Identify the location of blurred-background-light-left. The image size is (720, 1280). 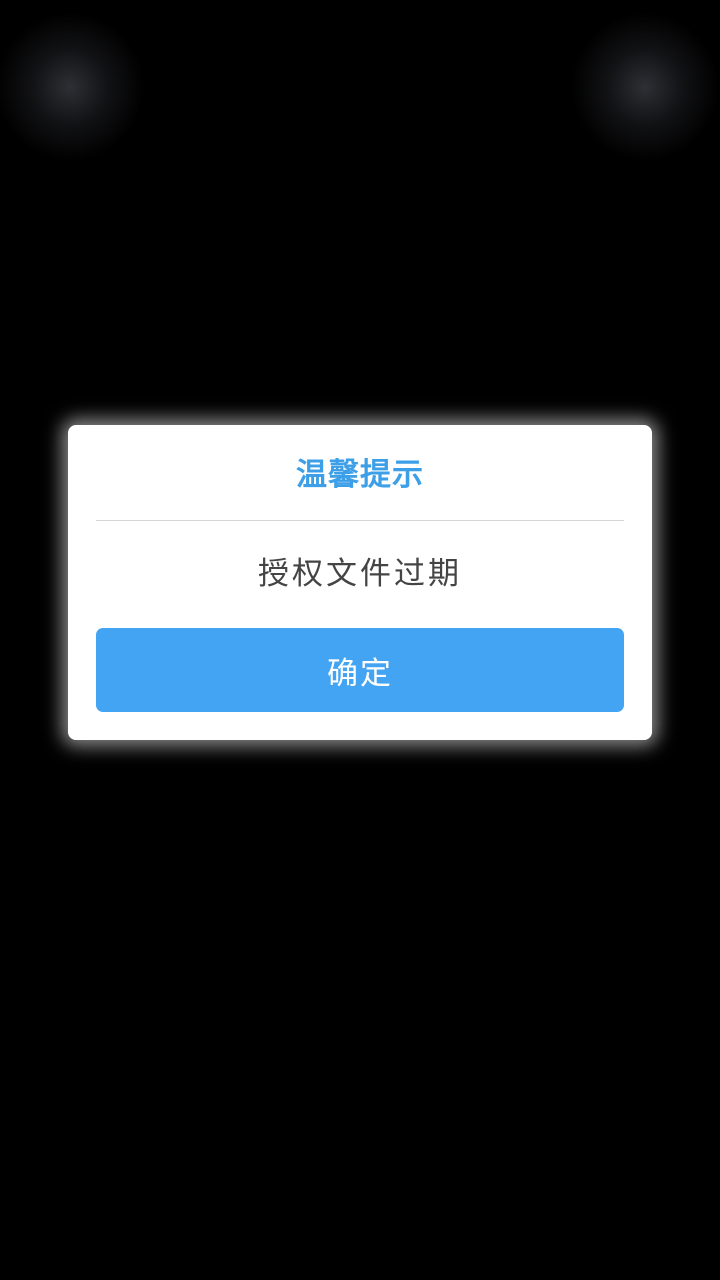
(72, 87).